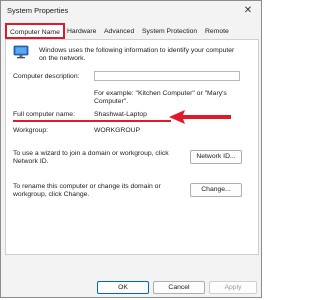  I want to click on title-bar: System Properties ✕, so click(131, 11).